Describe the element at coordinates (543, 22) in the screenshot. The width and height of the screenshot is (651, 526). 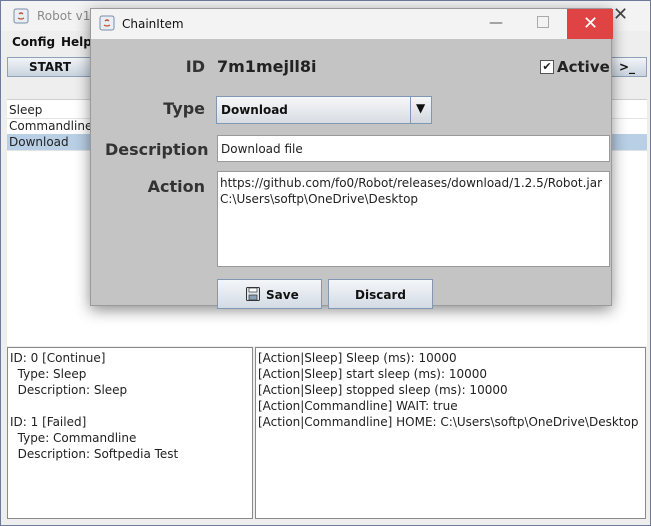
I see `maximize-icon` at that location.